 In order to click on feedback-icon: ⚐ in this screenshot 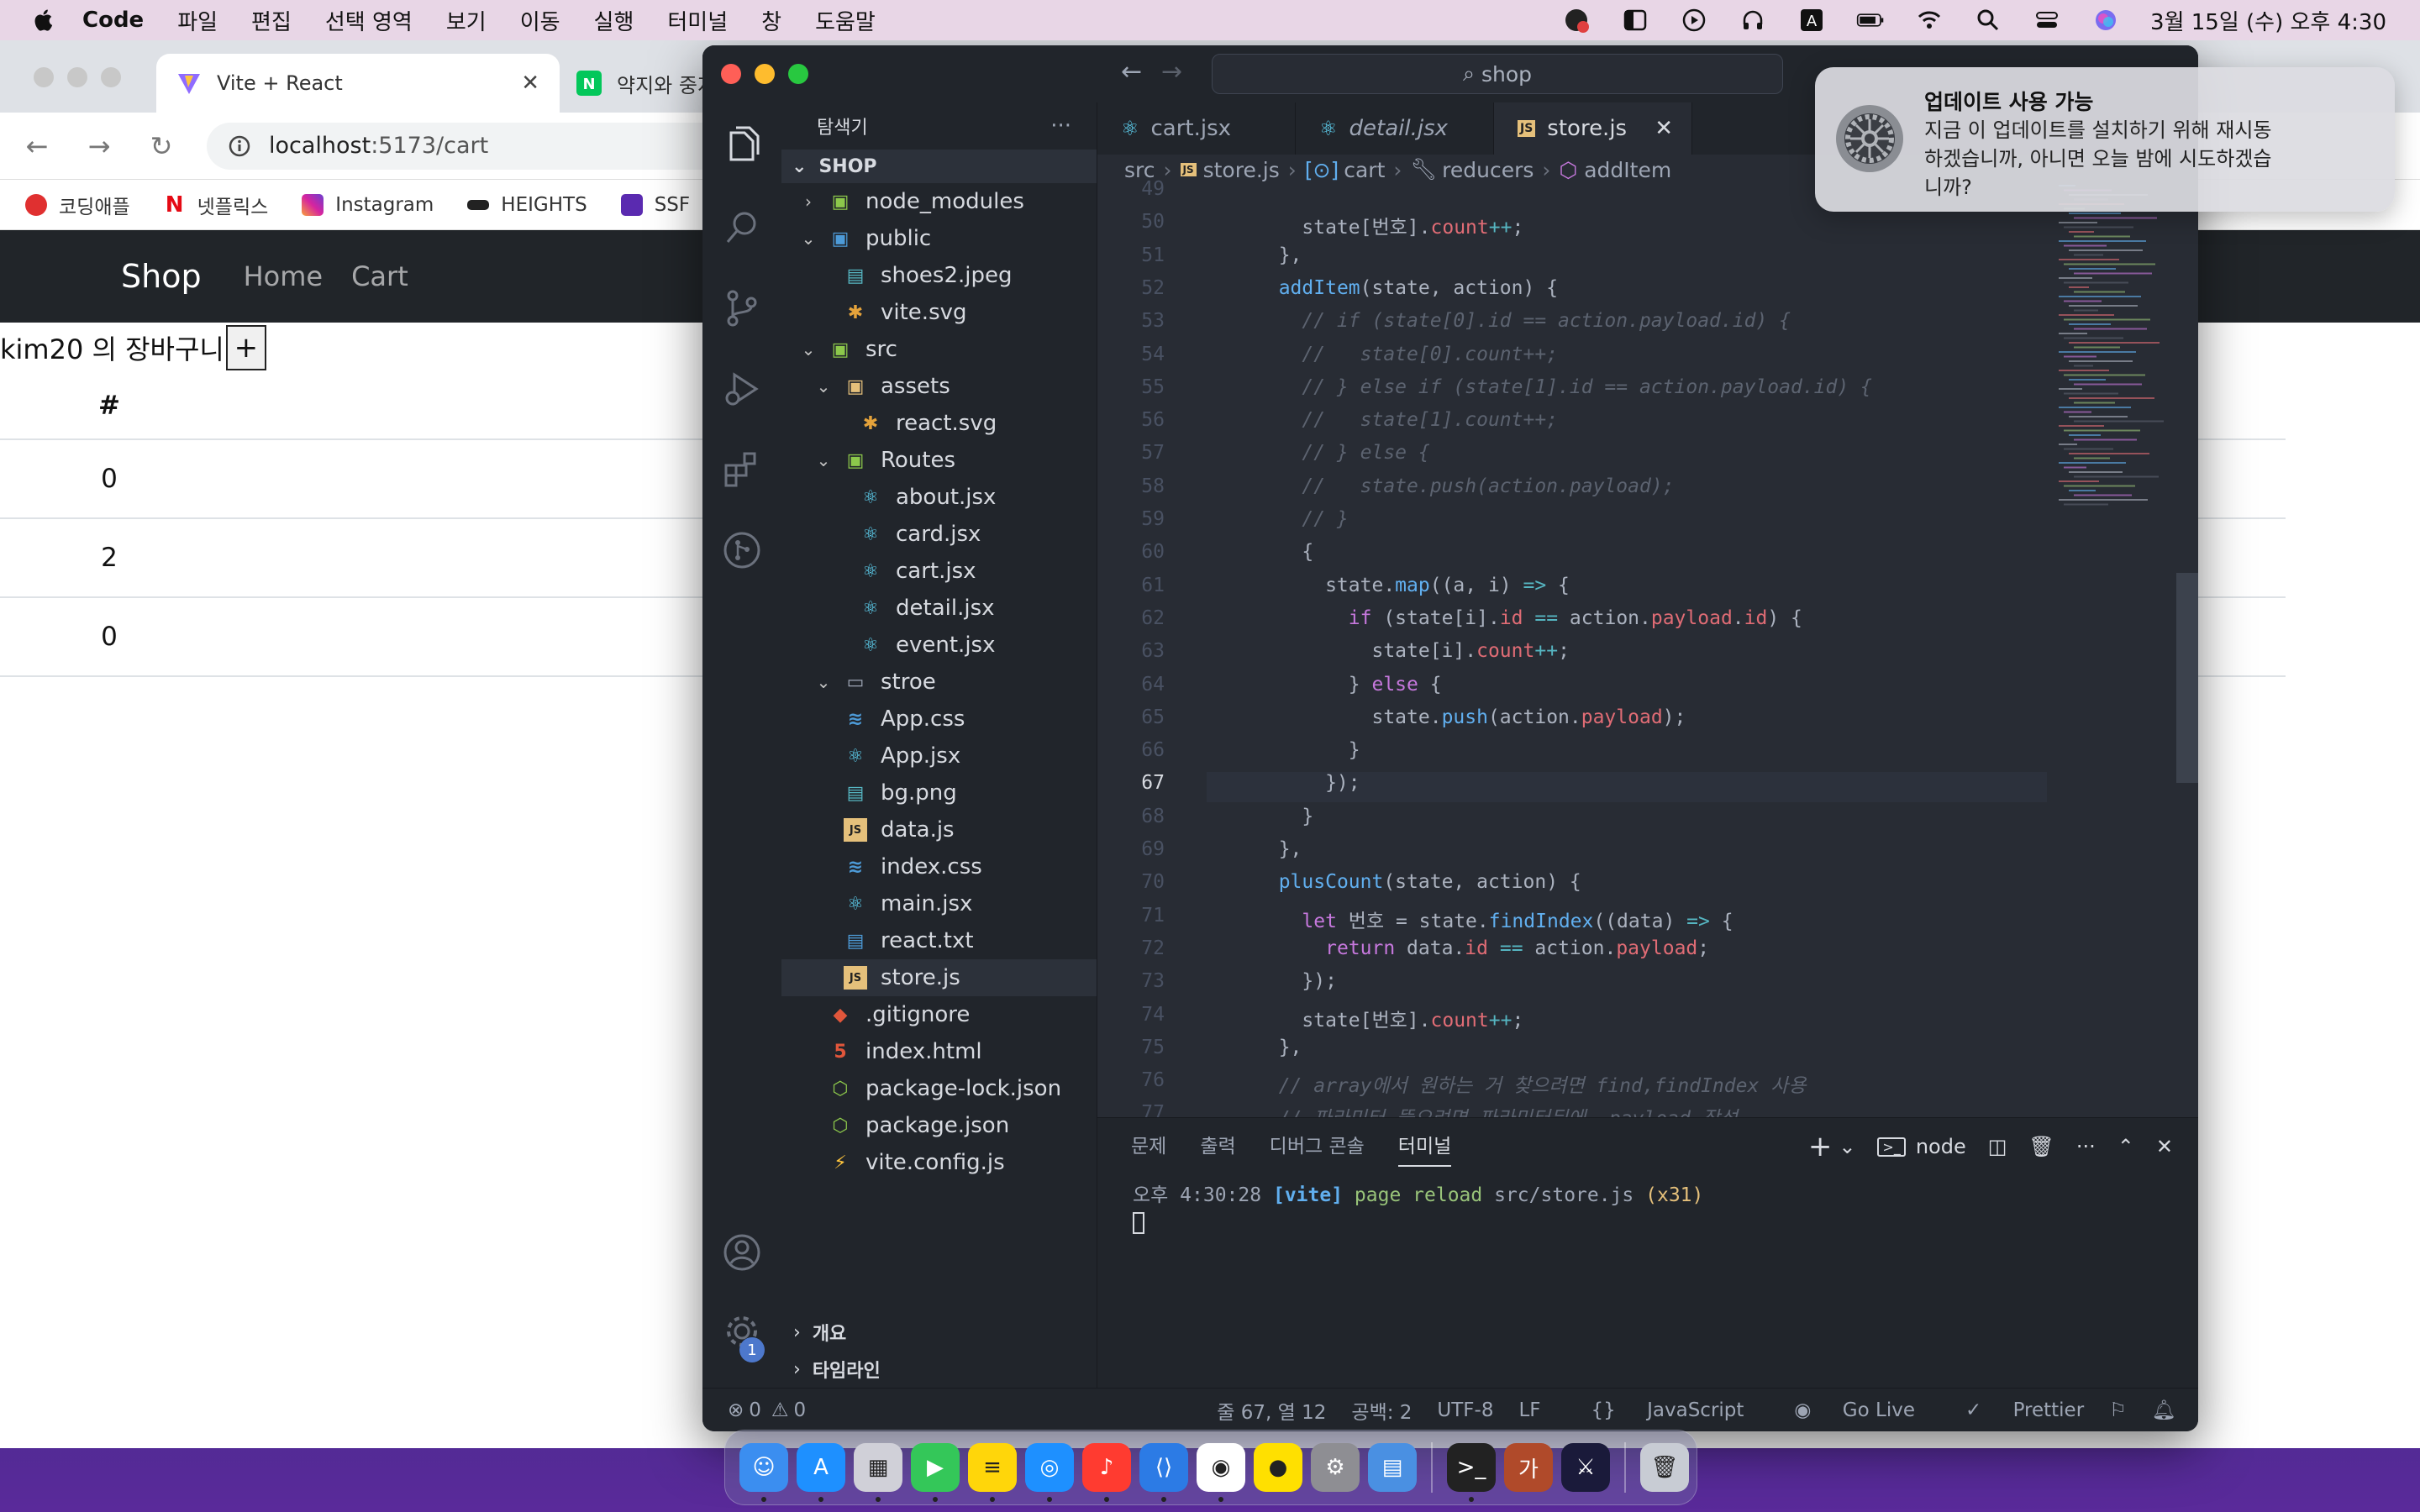, I will do `click(2118, 1410)`.